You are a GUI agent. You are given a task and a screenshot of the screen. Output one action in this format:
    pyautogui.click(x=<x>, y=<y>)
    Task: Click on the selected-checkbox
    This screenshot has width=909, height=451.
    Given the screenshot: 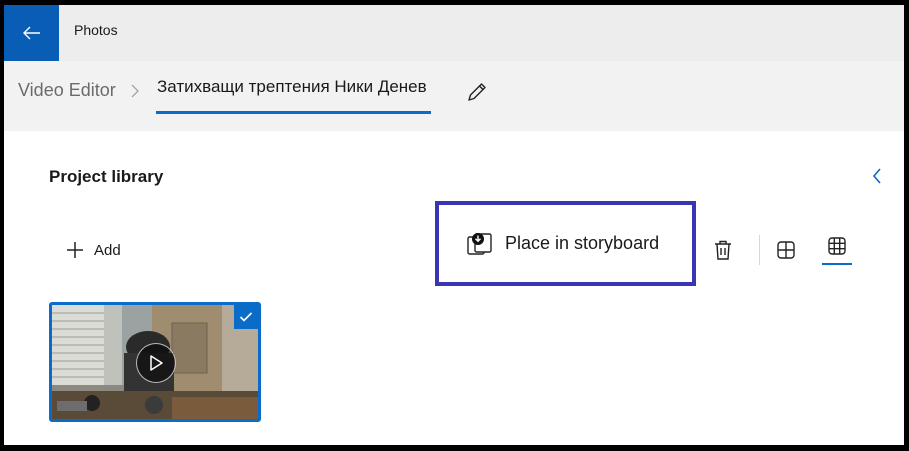 What is the action you would take?
    pyautogui.click(x=246, y=317)
    